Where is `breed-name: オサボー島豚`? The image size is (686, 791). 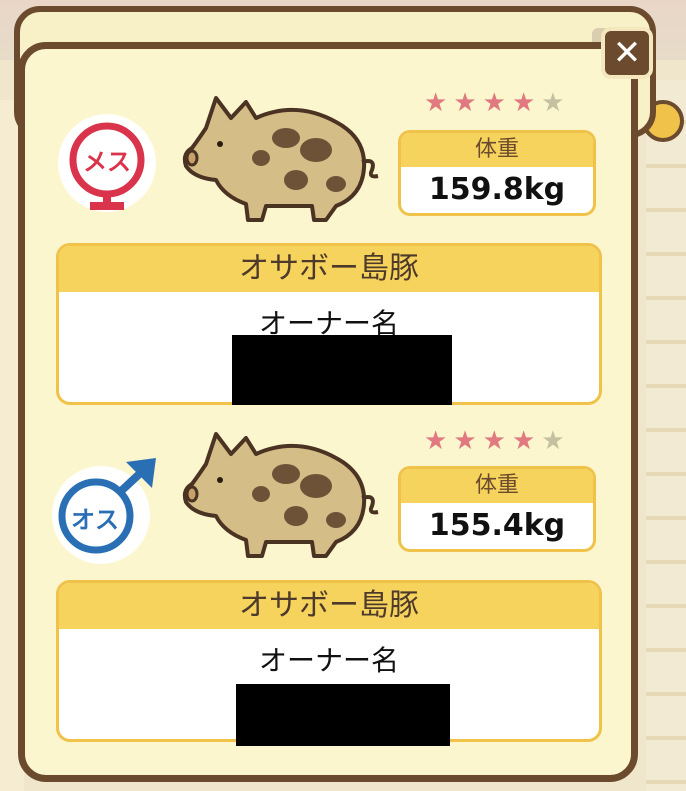 breed-name: オサボー島豚 is located at coordinates (329, 606).